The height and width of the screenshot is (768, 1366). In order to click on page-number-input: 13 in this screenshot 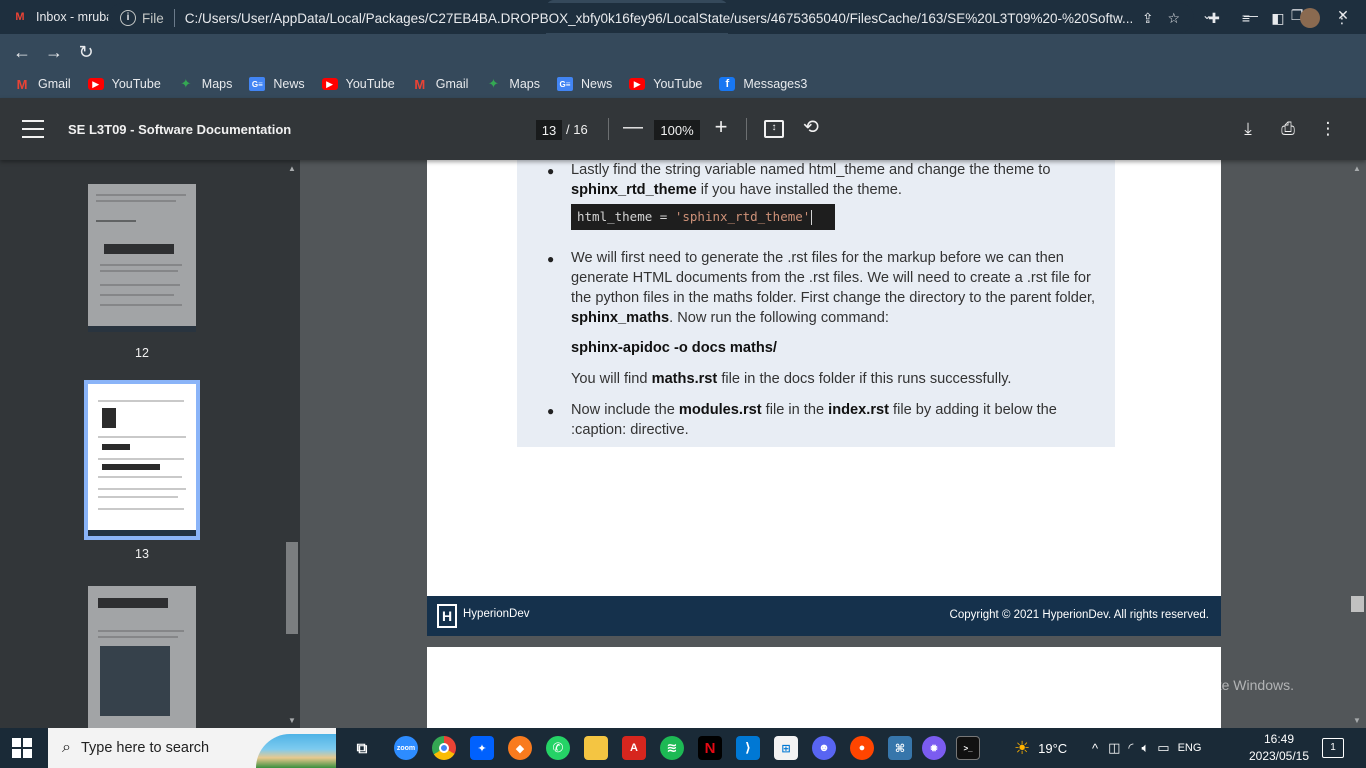, I will do `click(549, 130)`.